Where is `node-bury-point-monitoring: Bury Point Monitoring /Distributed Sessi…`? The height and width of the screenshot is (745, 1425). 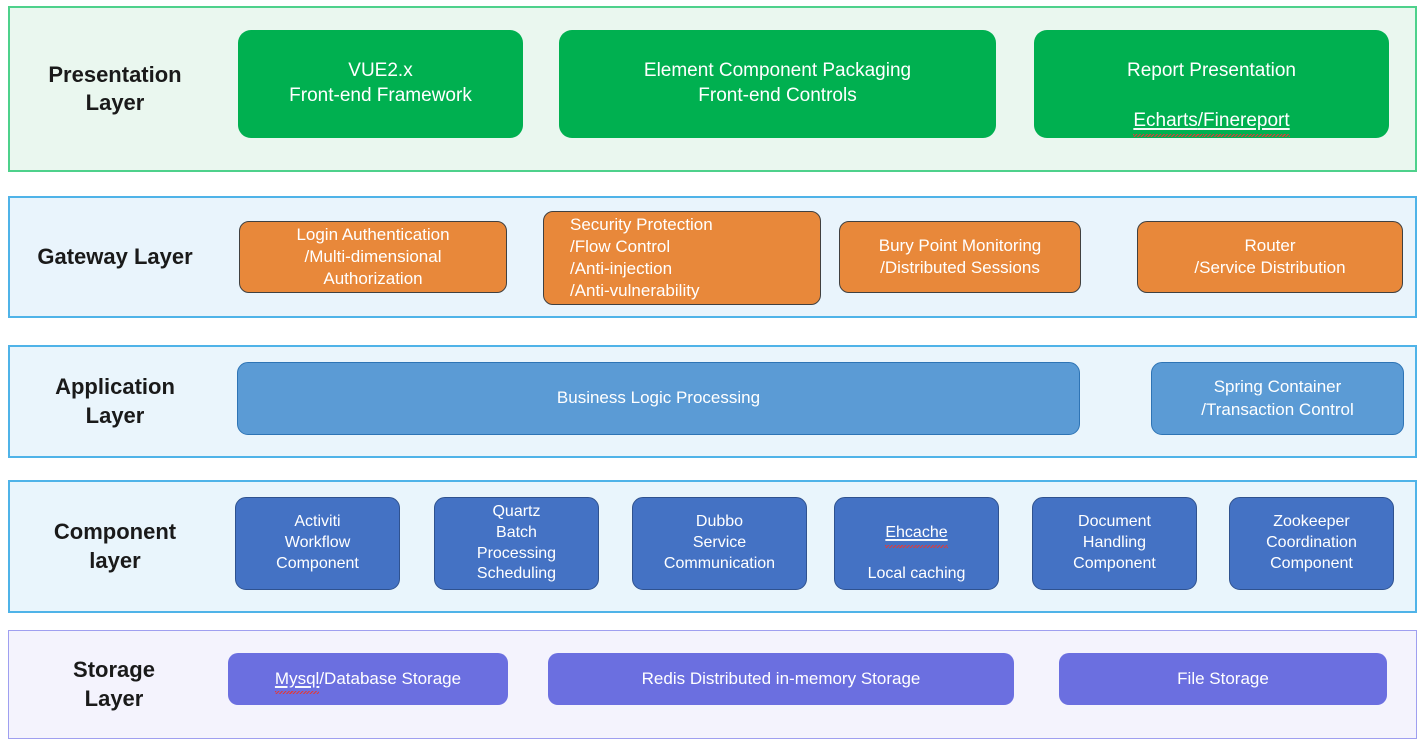
node-bury-point-monitoring: Bury Point Monitoring /Distributed Sessi… is located at coordinates (960, 257).